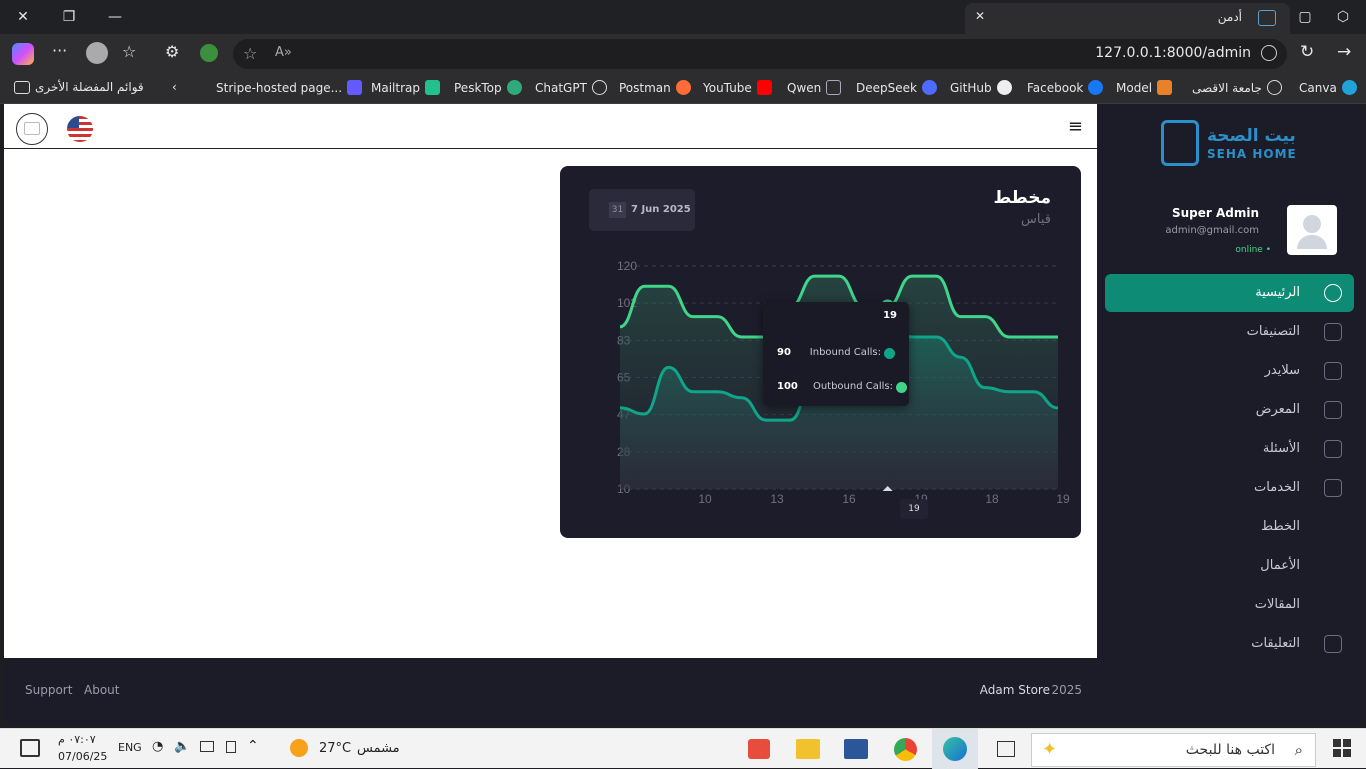  Describe the element at coordinates (955, 749) in the screenshot. I see `edge-taskbar-item` at that location.